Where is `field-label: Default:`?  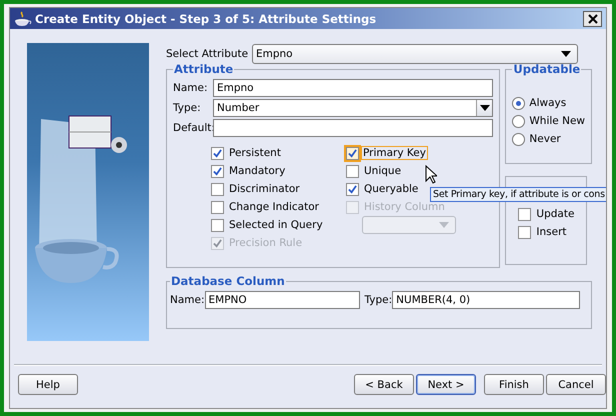 field-label: Default: is located at coordinates (193, 128).